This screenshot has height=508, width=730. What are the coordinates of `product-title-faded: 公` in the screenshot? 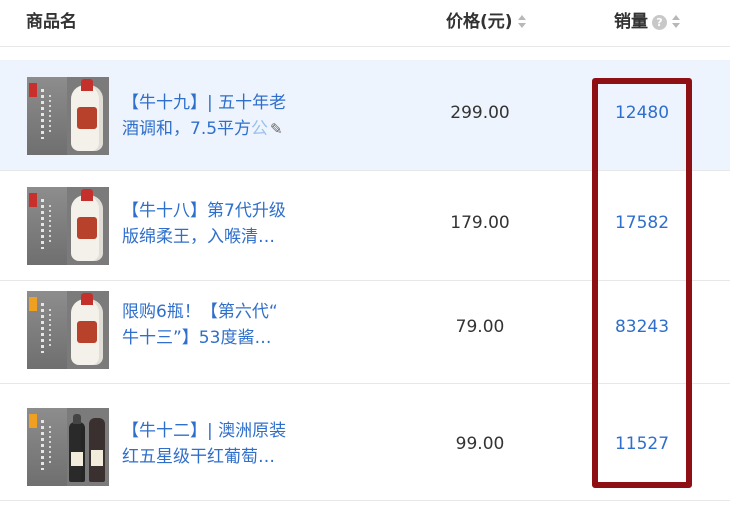 It's located at (260, 129).